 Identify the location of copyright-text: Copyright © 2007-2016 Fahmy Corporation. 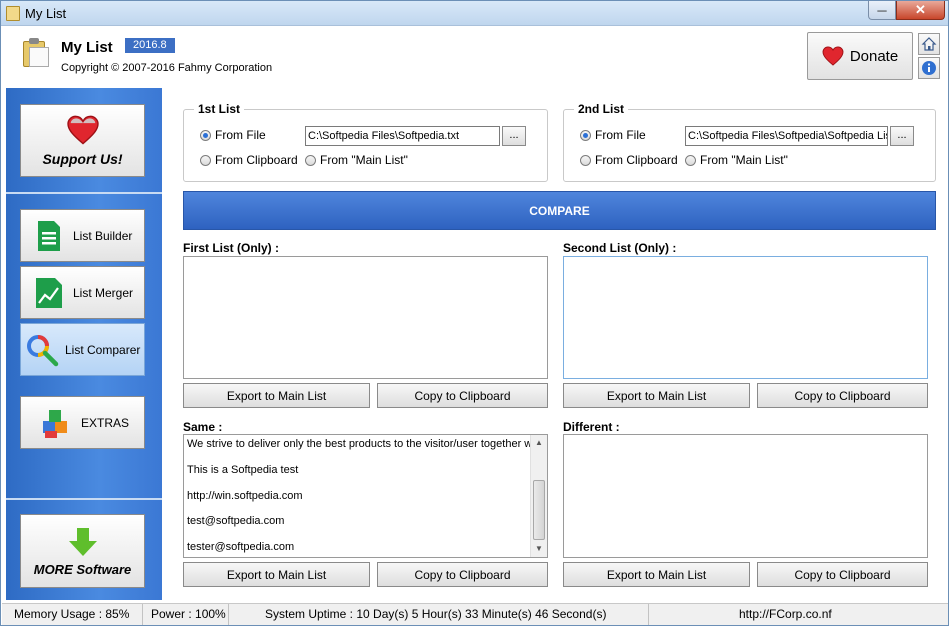
(167, 68).